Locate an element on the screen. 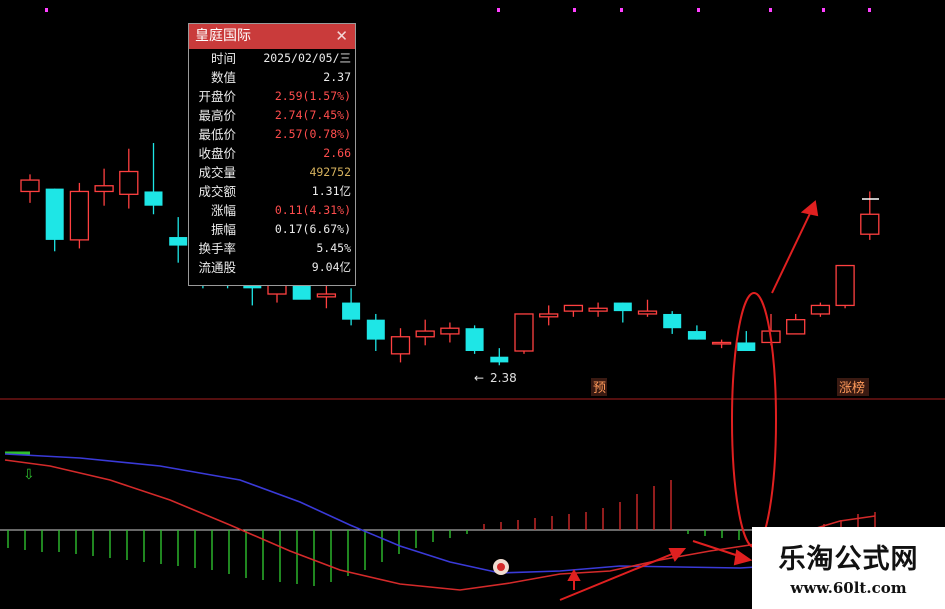 The width and height of the screenshot is (945, 609). marker-zhangbang: 涨榜 is located at coordinates (853, 387).